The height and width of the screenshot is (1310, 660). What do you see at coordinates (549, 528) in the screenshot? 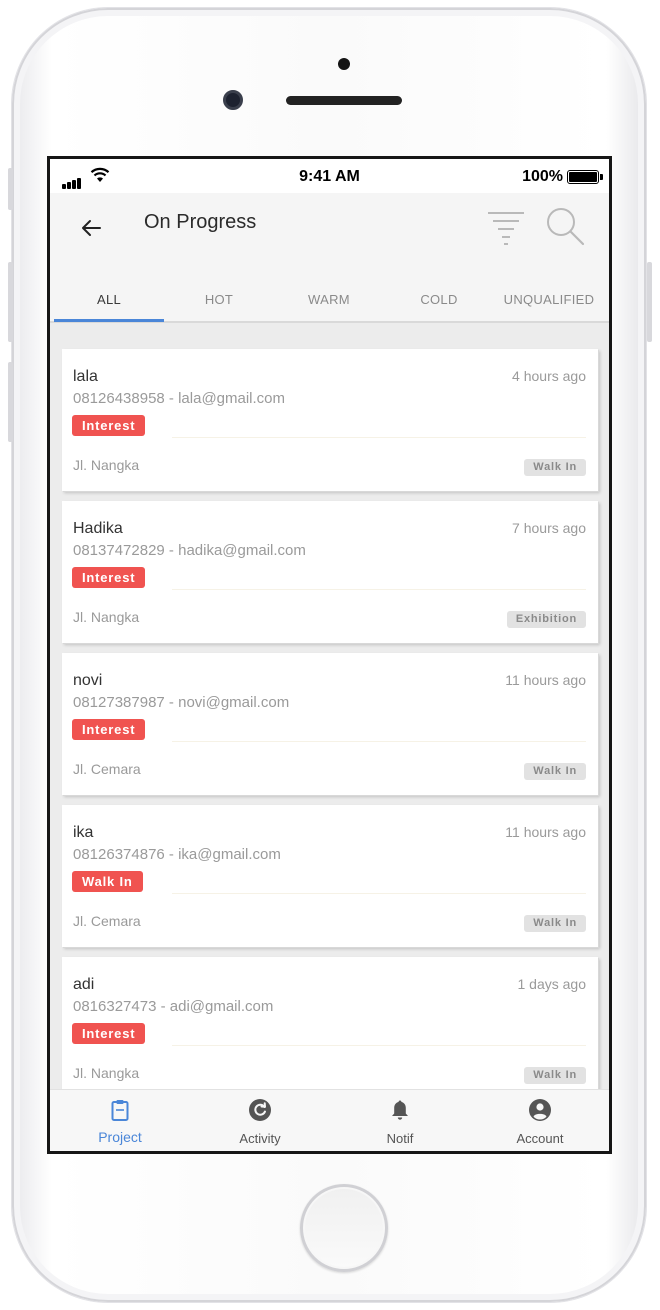
I see `lead-time: 7 hours ago` at bounding box center [549, 528].